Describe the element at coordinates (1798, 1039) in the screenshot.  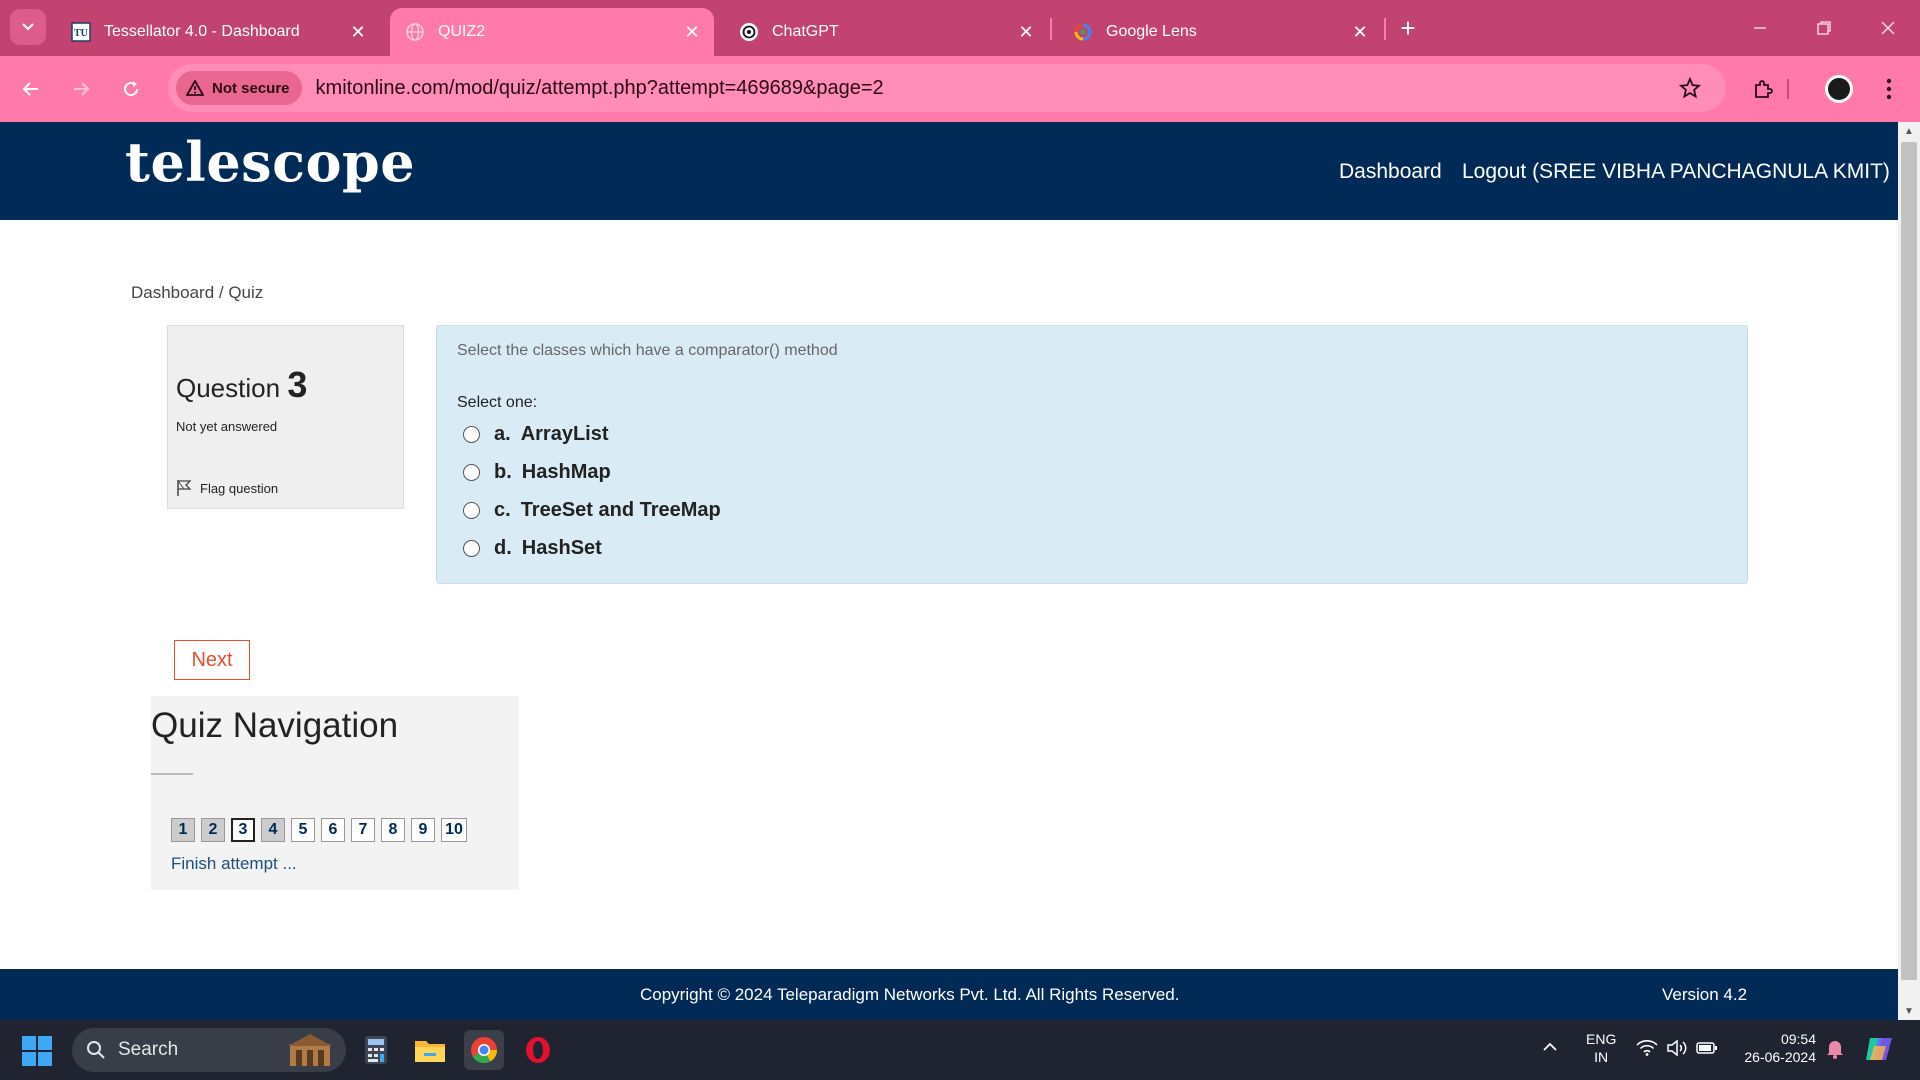
I see `clock-time: 09:54` at that location.